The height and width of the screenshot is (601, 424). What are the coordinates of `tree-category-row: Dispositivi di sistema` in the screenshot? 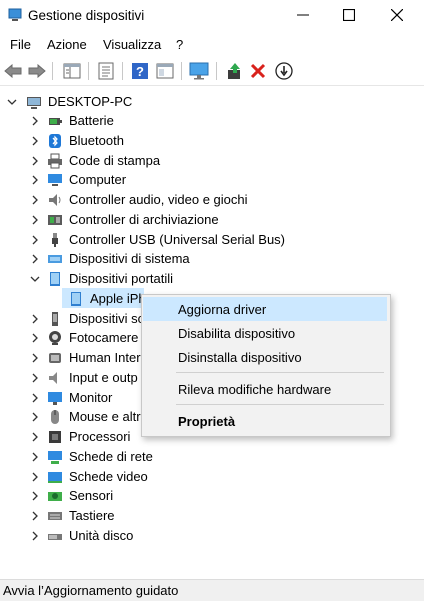 It's located at (212, 259).